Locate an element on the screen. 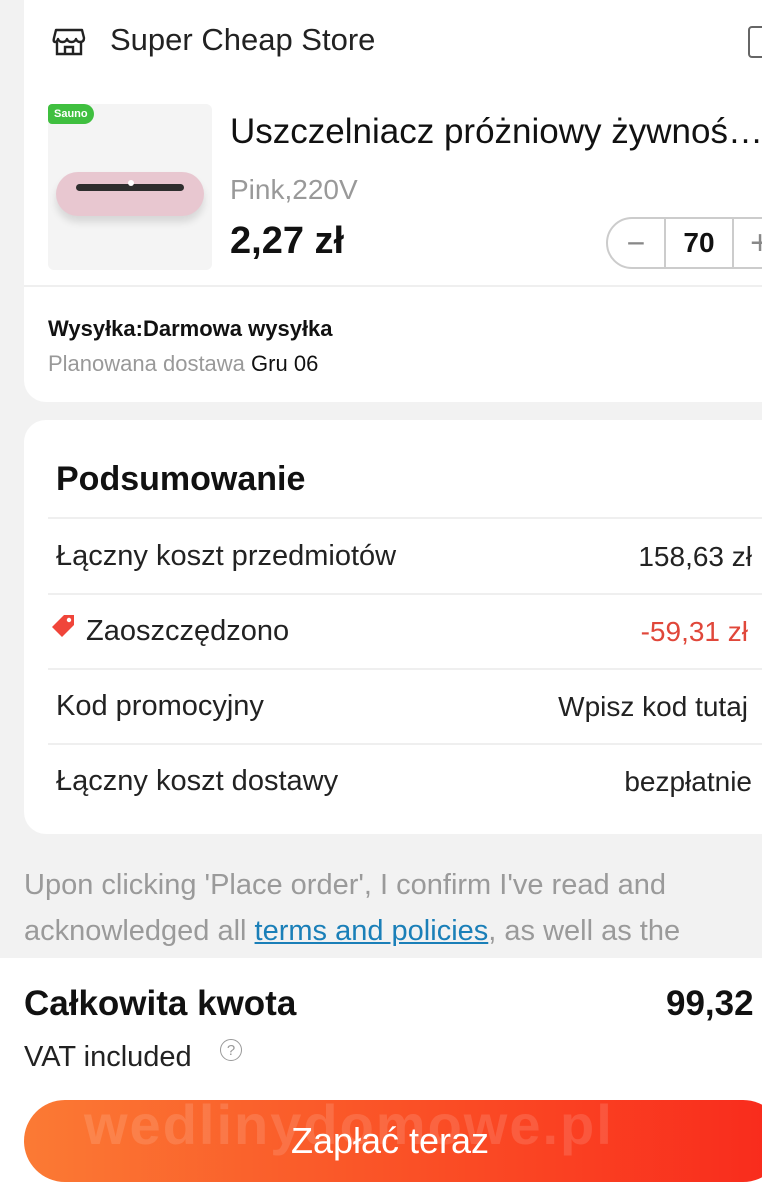  pay-now-button: wedlinydomowe.pl Zapłać teraz is located at coordinates (393, 1141).